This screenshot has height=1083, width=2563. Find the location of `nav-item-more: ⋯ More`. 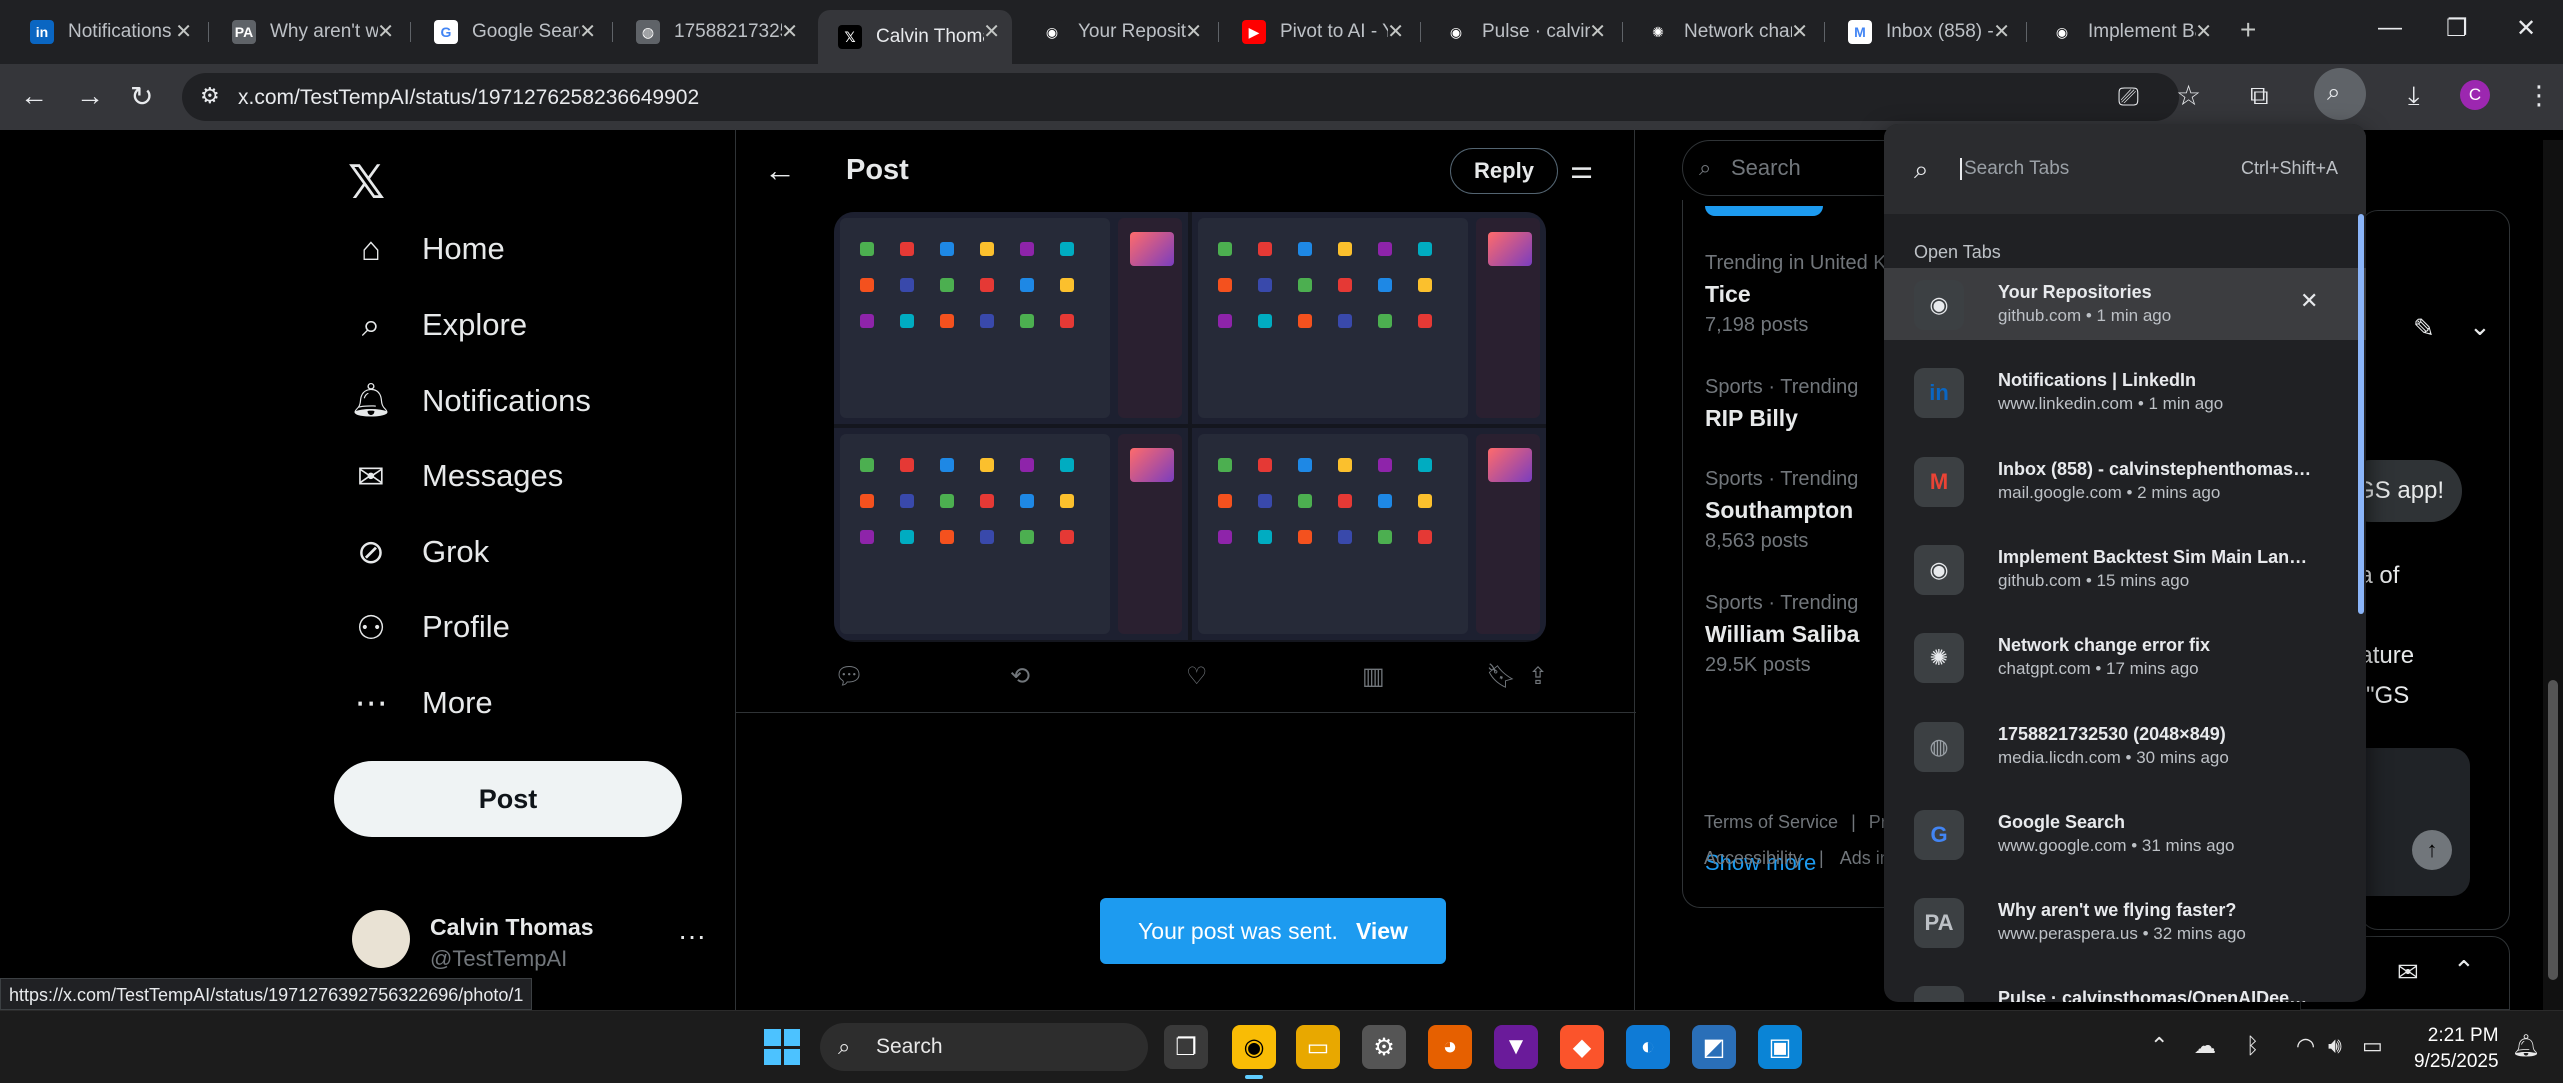

nav-item-more: ⋯ More is located at coordinates (421, 702).